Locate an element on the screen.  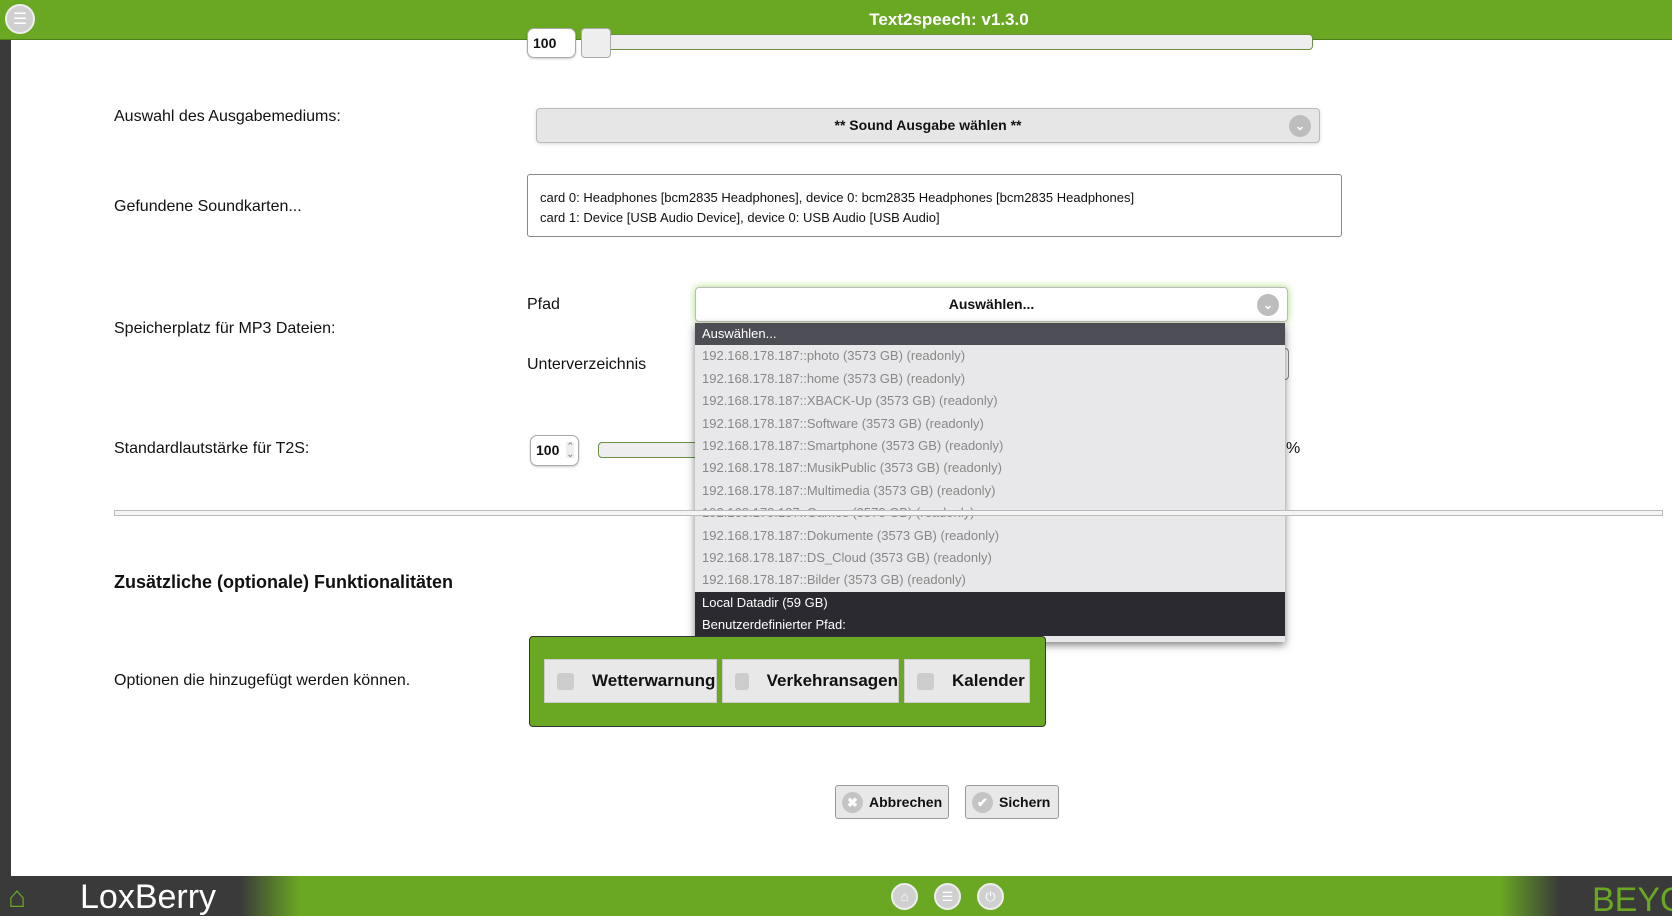
save-button: ✔ Sichern is located at coordinates (1012, 802).